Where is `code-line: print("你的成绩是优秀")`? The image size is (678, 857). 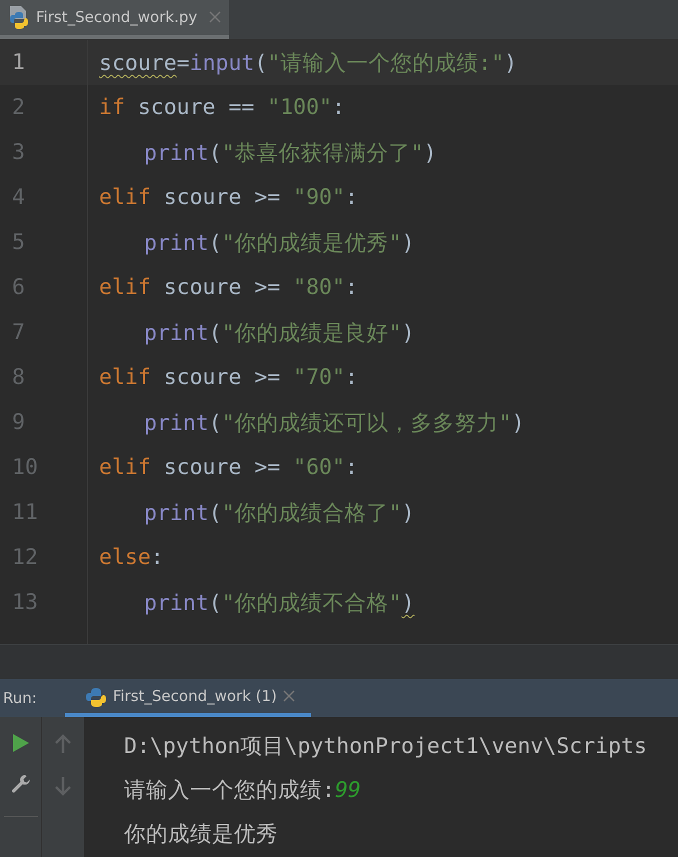
code-line: print("你的成绩是优秀") is located at coordinates (279, 243).